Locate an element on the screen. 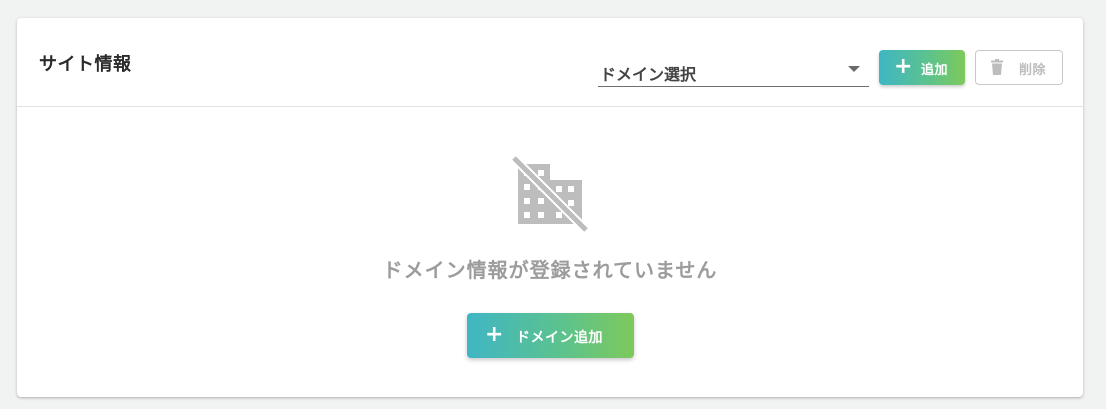  add-domain-button: + ドメイン追加 is located at coordinates (550, 335).